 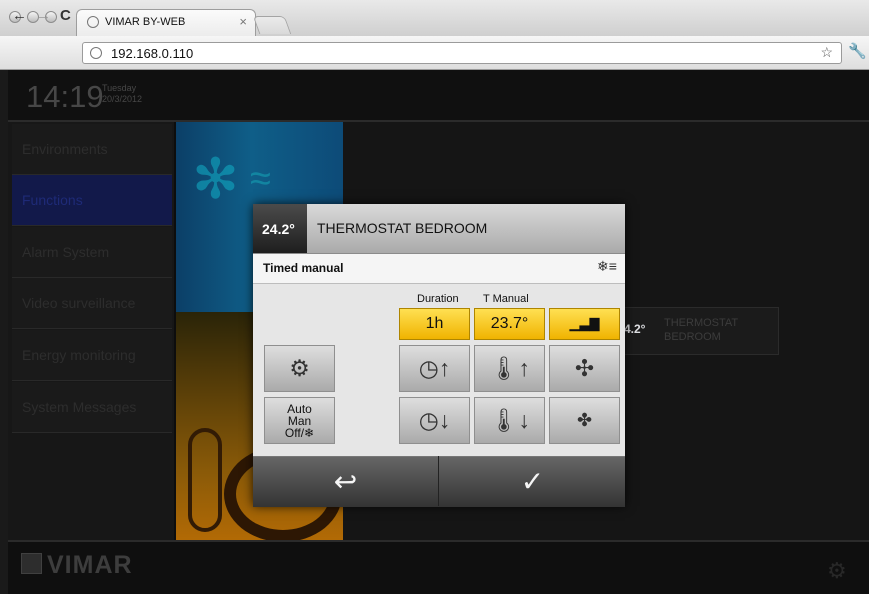 I want to click on fan-large-icon: ✣, so click(x=584, y=368).